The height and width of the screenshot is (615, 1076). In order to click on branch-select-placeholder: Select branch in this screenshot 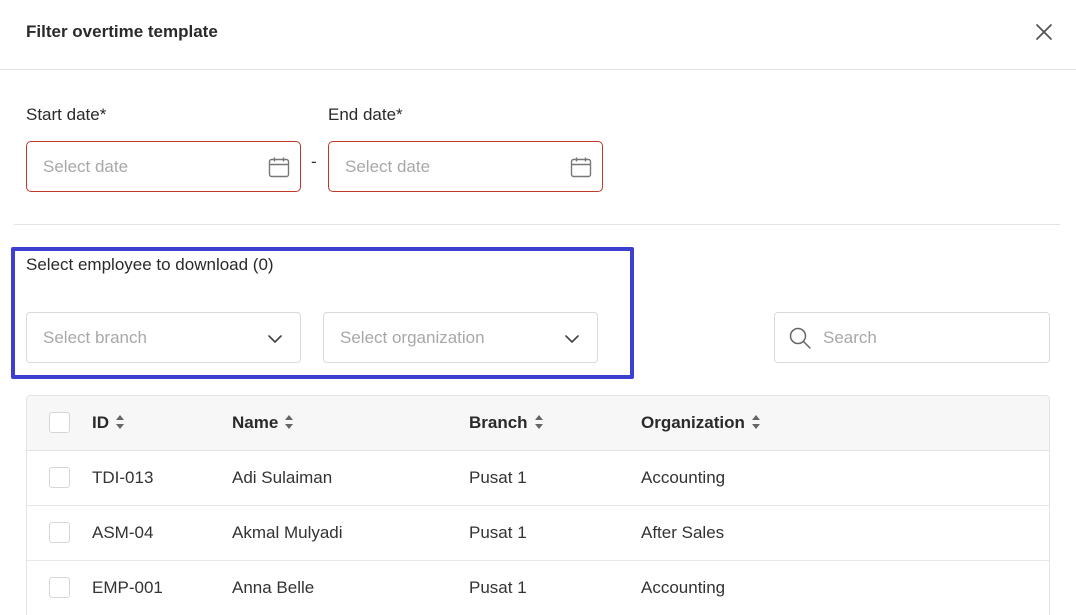, I will do `click(95, 337)`.